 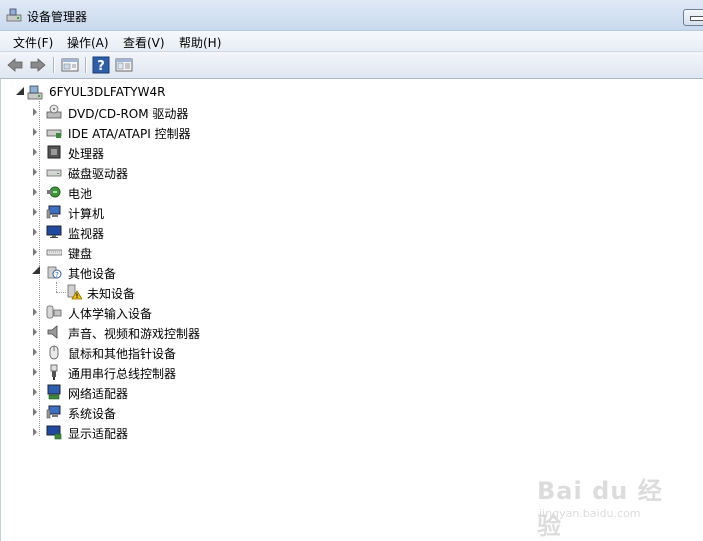 What do you see at coordinates (14, 15) in the screenshot?
I see `device-manager-icon` at bounding box center [14, 15].